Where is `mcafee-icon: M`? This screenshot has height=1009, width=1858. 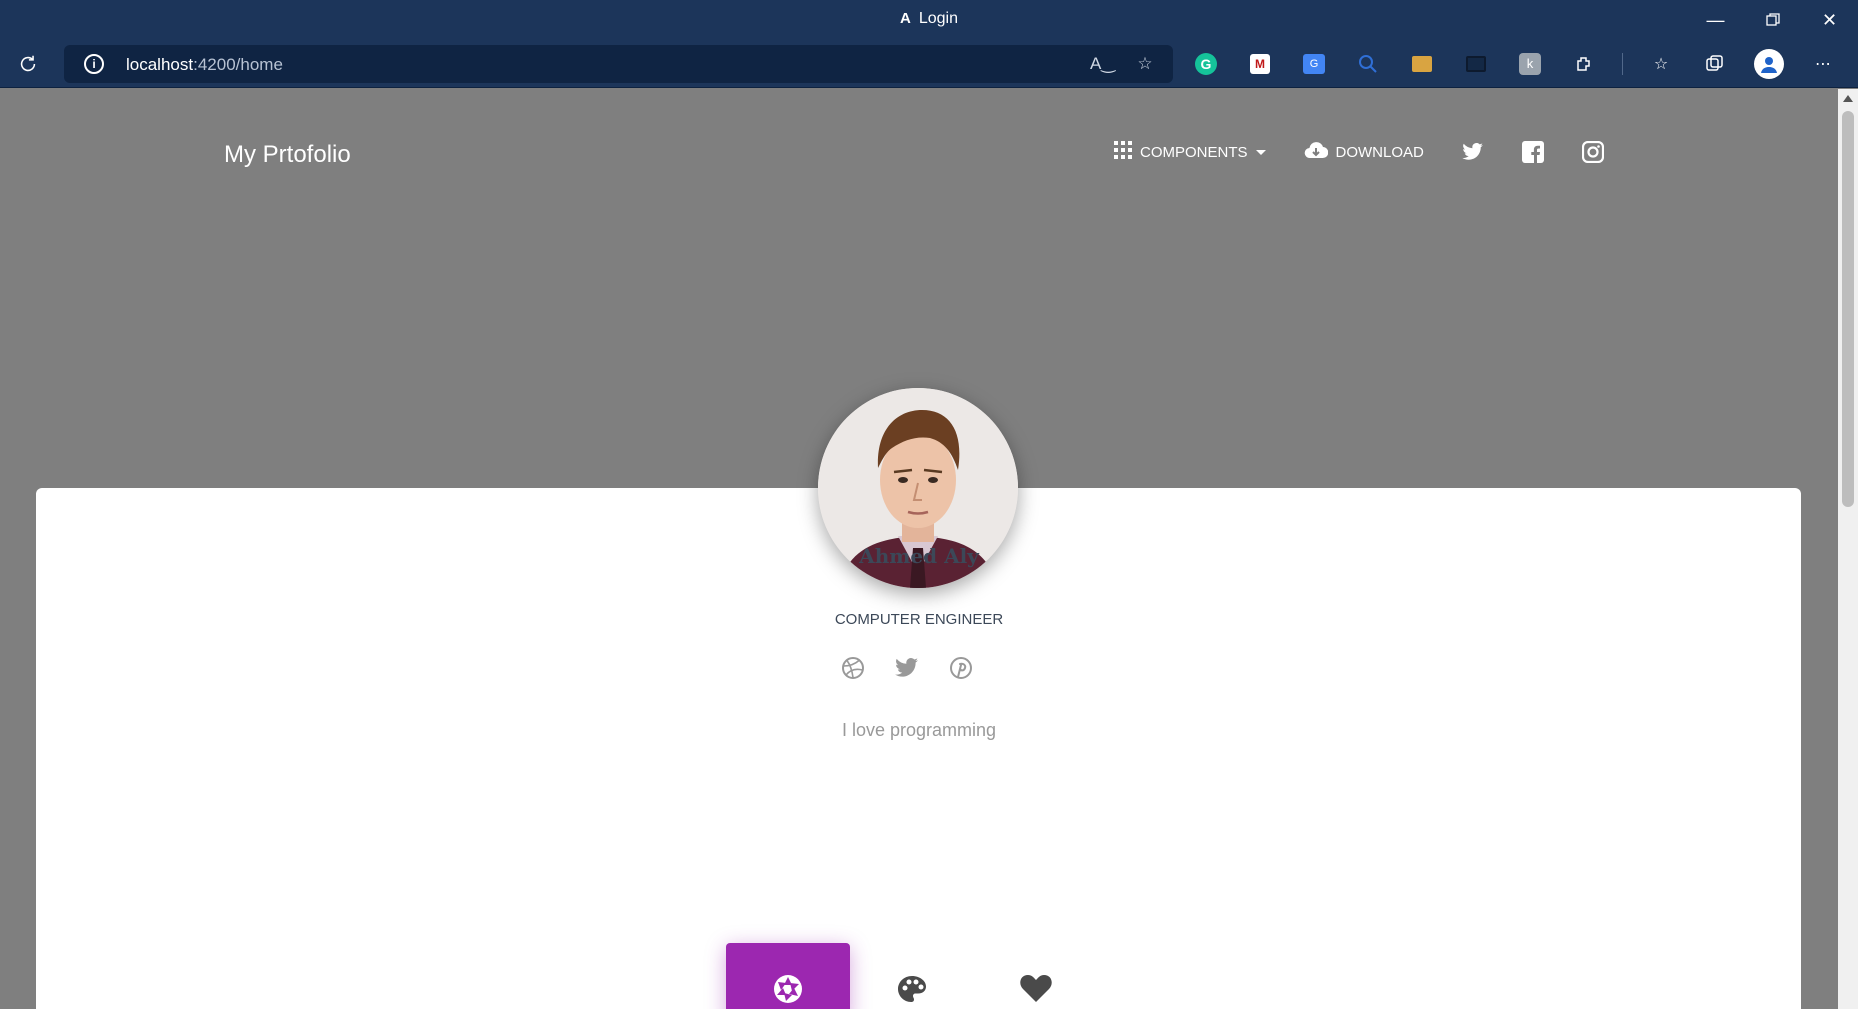 mcafee-icon: M is located at coordinates (1260, 64).